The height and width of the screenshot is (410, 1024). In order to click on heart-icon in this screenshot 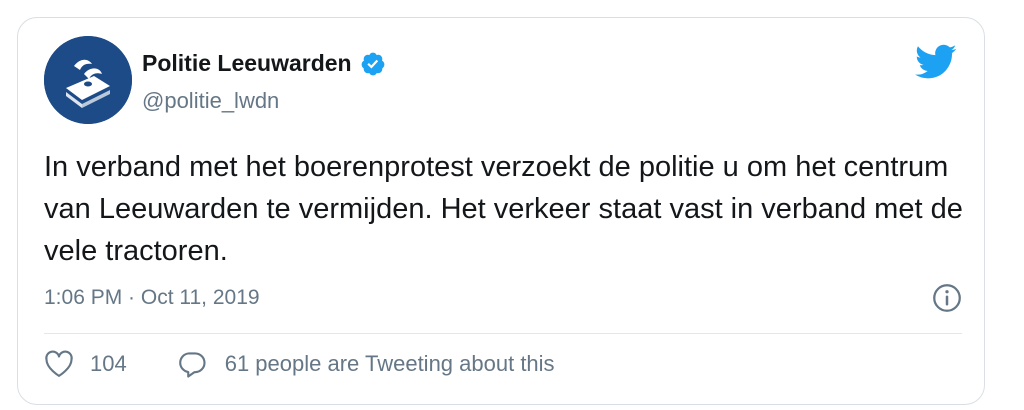, I will do `click(59, 363)`.